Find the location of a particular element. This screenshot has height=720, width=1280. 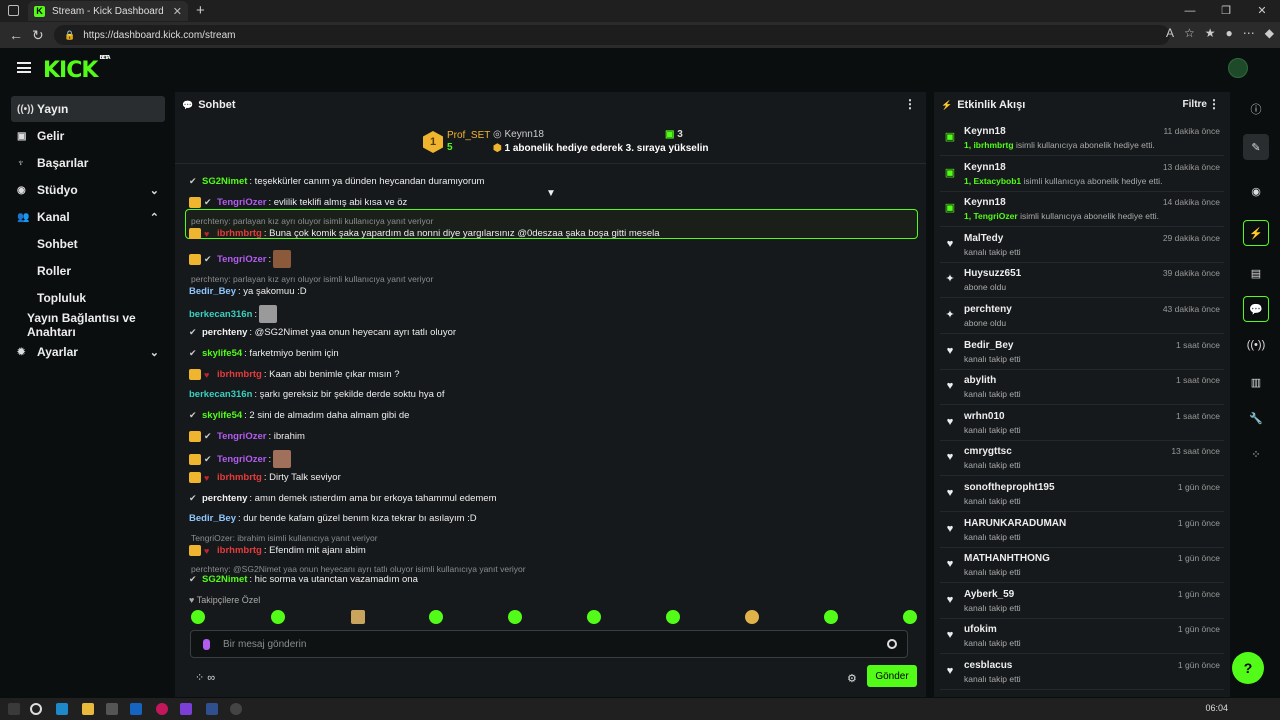

event-user: Huysuzz651 is located at coordinates (992, 273).